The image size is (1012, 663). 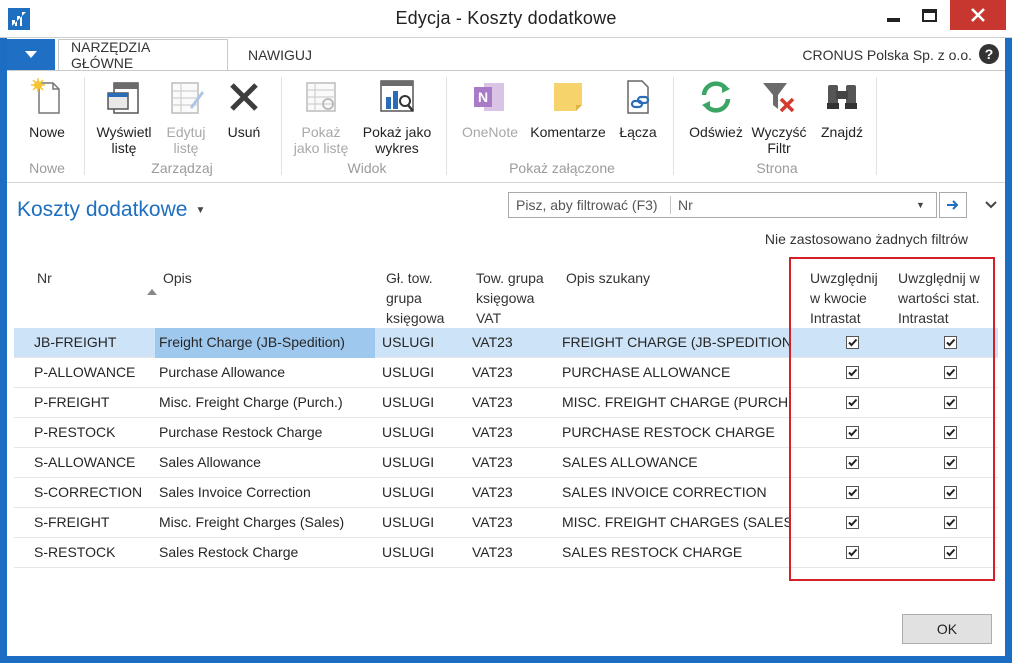 What do you see at coordinates (676, 523) in the screenshot?
I see `cell-search-description: MISC. FREIGHT CHARGES (SALES)` at bounding box center [676, 523].